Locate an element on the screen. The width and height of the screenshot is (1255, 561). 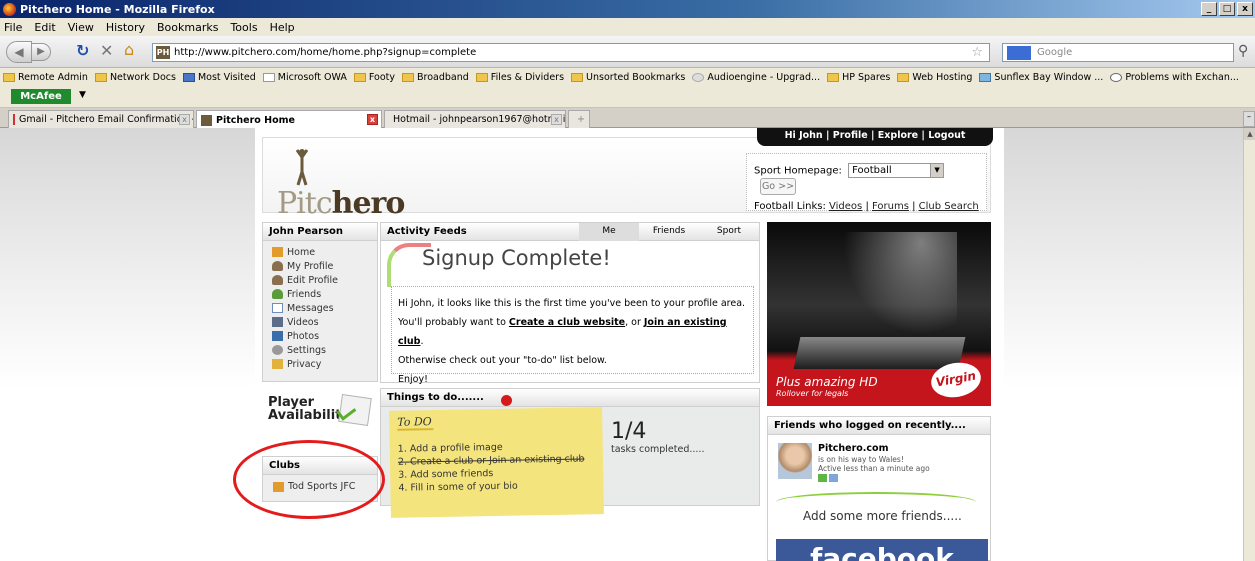
mcafee-button: McAfee is located at coordinates (41, 96).